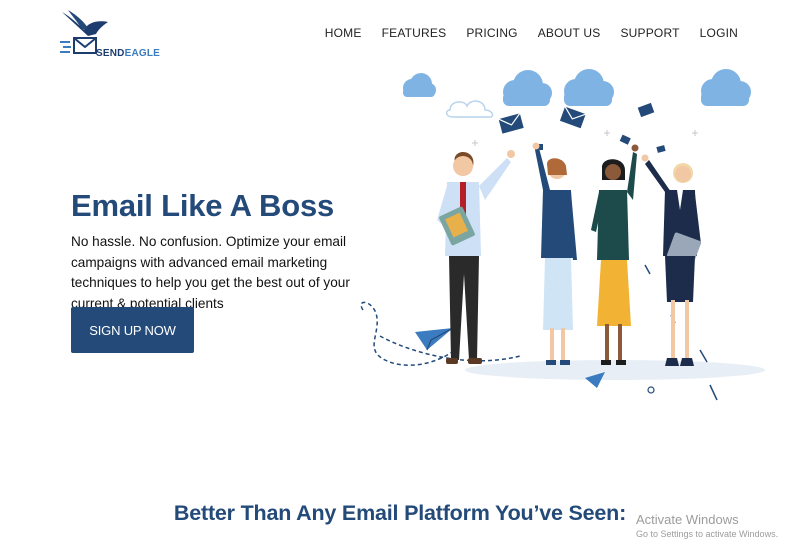 Image resolution: width=800 pixels, height=560 pixels. Describe the element at coordinates (203, 205) in the screenshot. I see `hero-title: Email Like A Boss` at that location.